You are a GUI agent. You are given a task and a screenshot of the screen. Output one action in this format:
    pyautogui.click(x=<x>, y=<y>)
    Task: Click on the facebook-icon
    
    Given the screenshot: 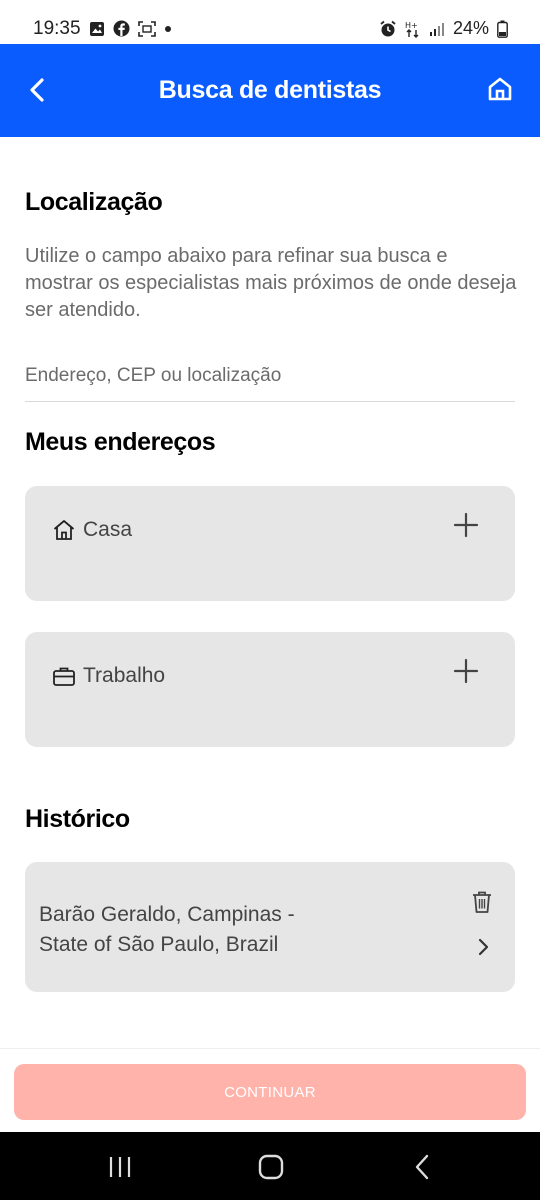 What is the action you would take?
    pyautogui.click(x=121, y=28)
    